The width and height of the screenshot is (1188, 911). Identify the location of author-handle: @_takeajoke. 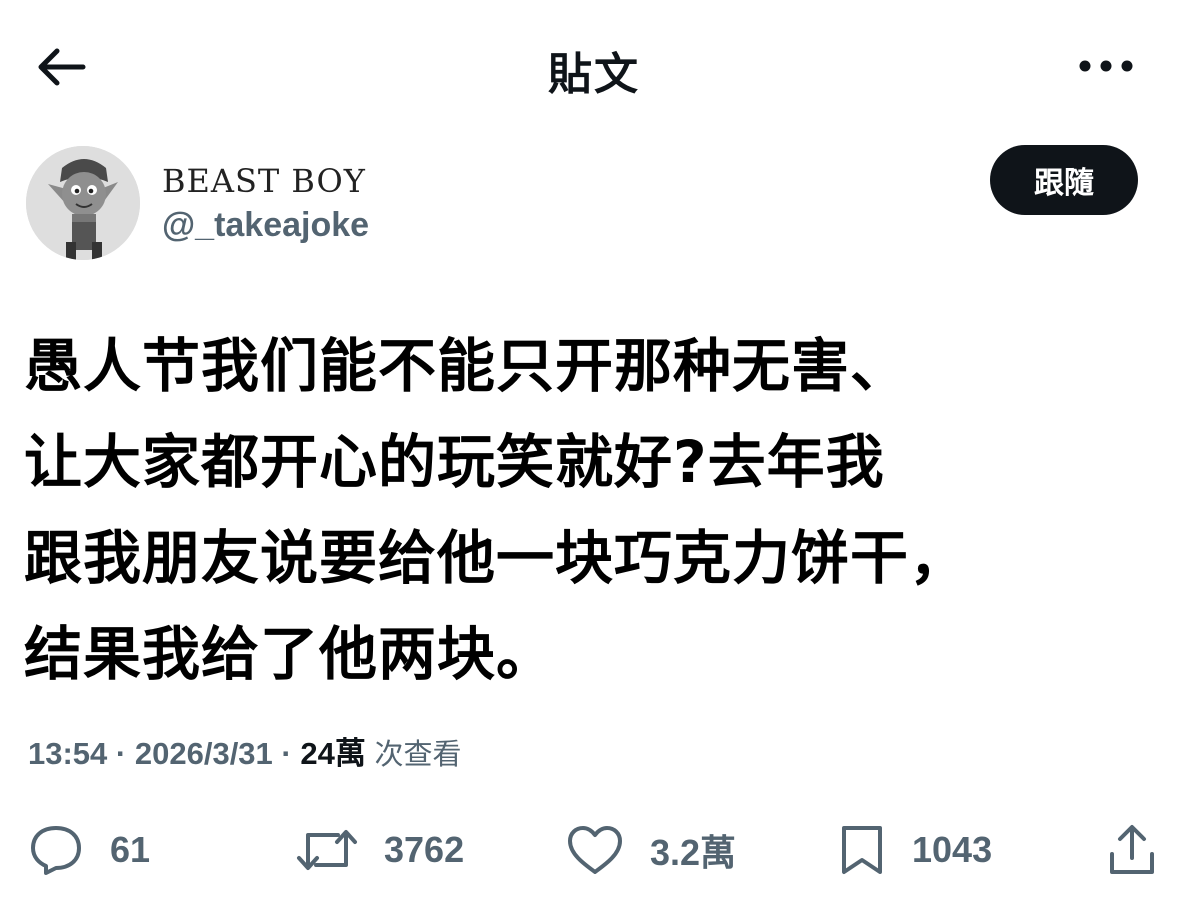
(265, 225).